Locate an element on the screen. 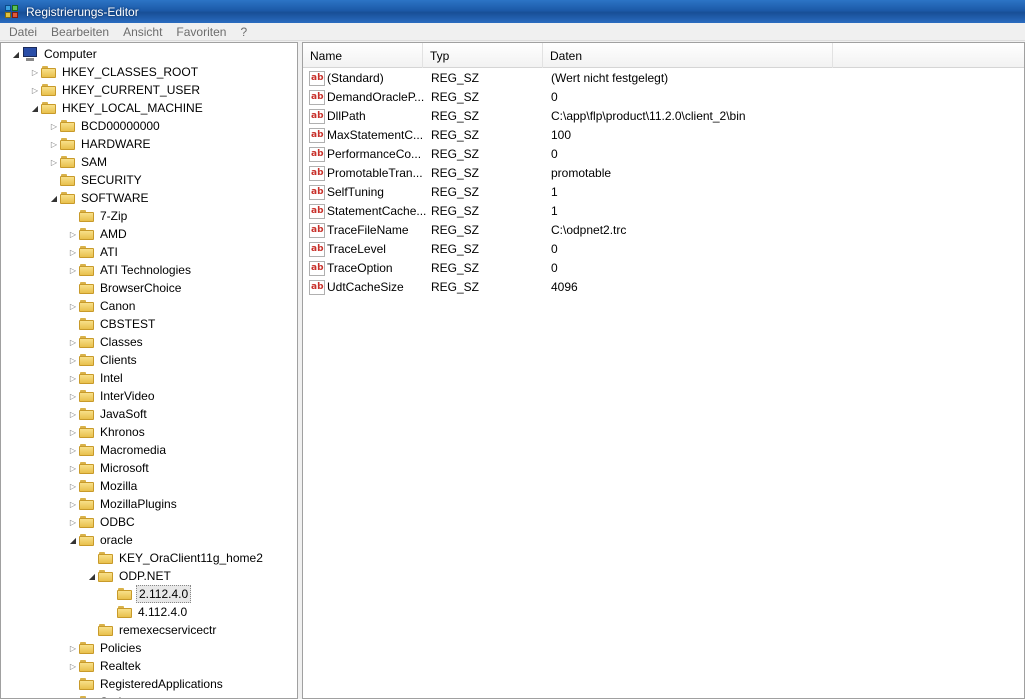  tree-item: ◢ oracle is located at coordinates (101, 540).